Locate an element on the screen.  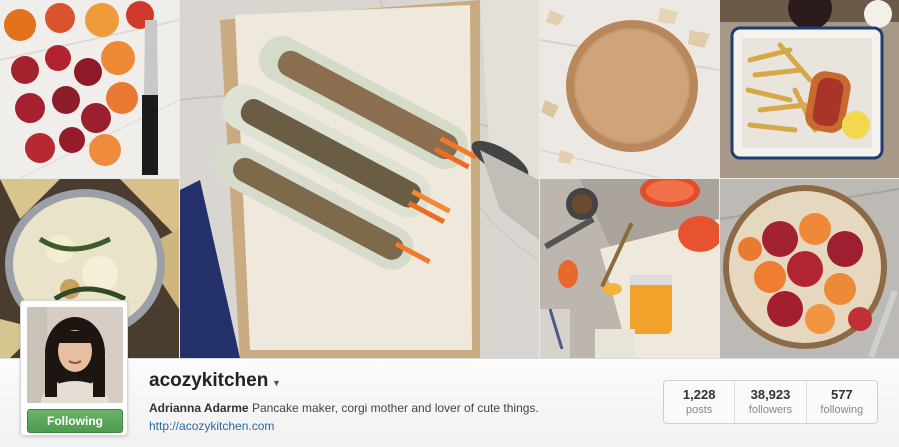
photo-orange-tart is located at coordinates (809, 268).